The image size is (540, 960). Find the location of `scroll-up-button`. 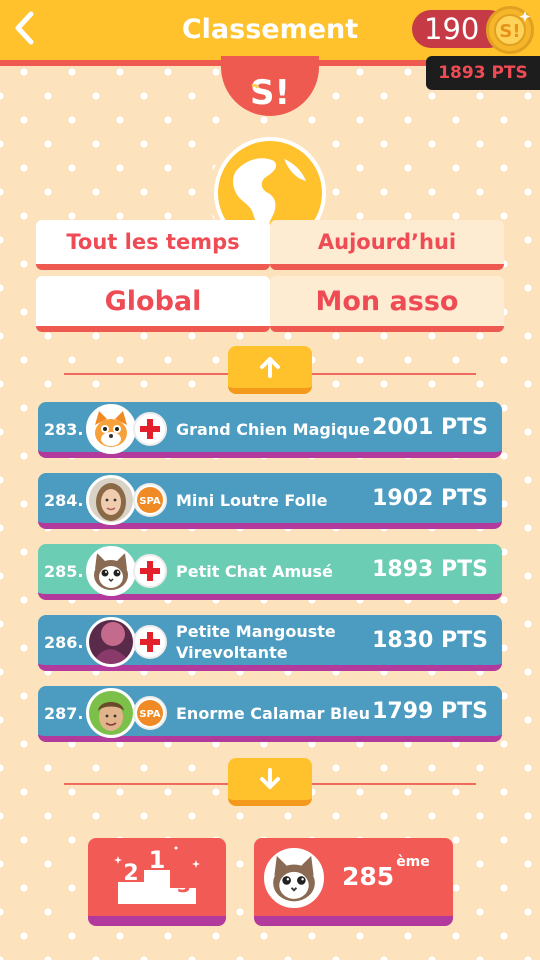

scroll-up-button is located at coordinates (270, 370).